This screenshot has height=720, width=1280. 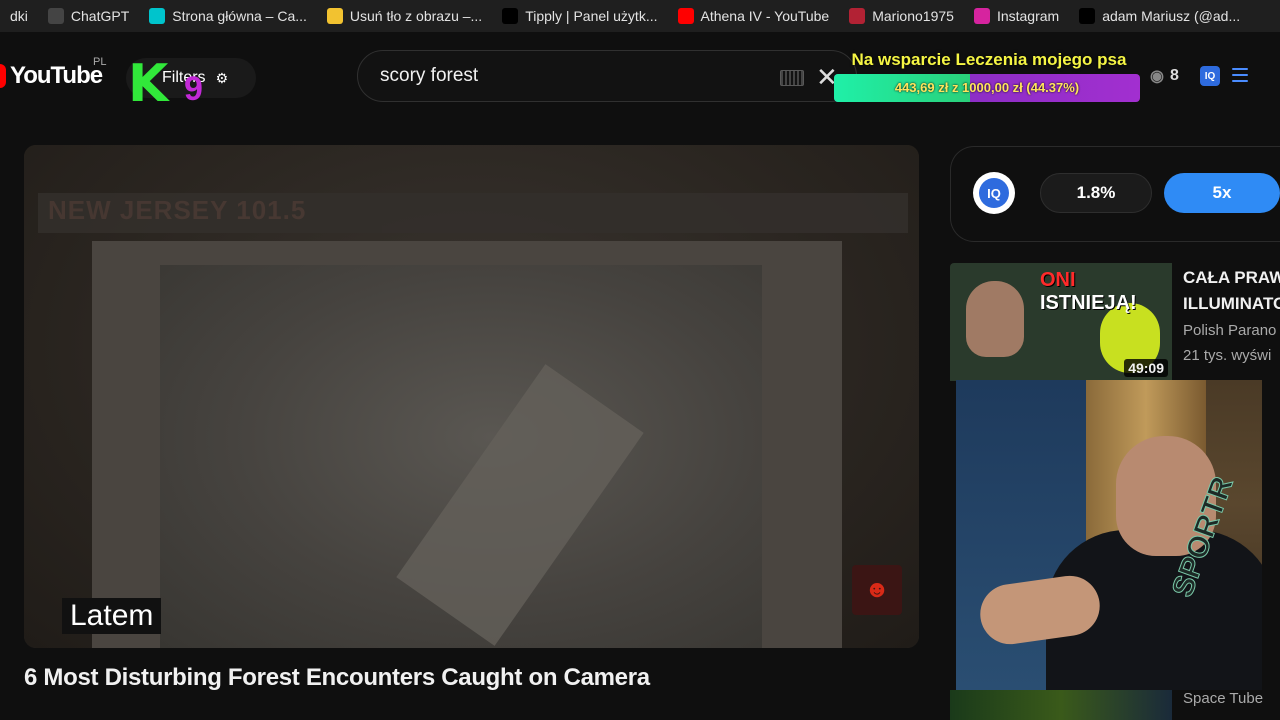 What do you see at coordinates (112, 616) in the screenshot?
I see `video-caption: Latem` at bounding box center [112, 616].